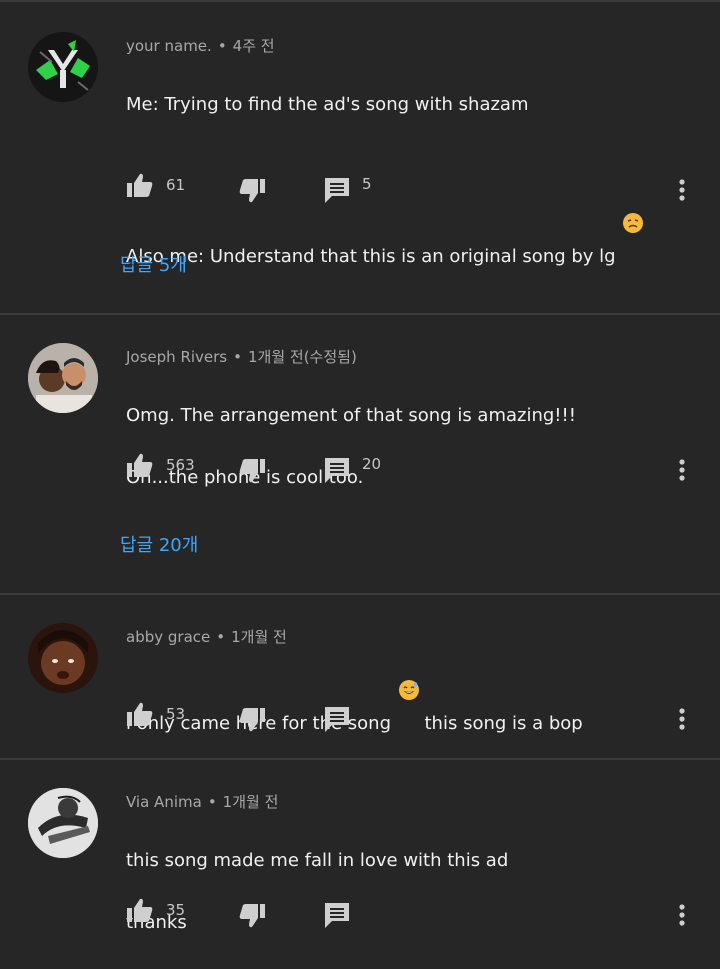 Image resolution: width=720 pixels, height=969 pixels. I want to click on author-name: abby grace, so click(168, 637).